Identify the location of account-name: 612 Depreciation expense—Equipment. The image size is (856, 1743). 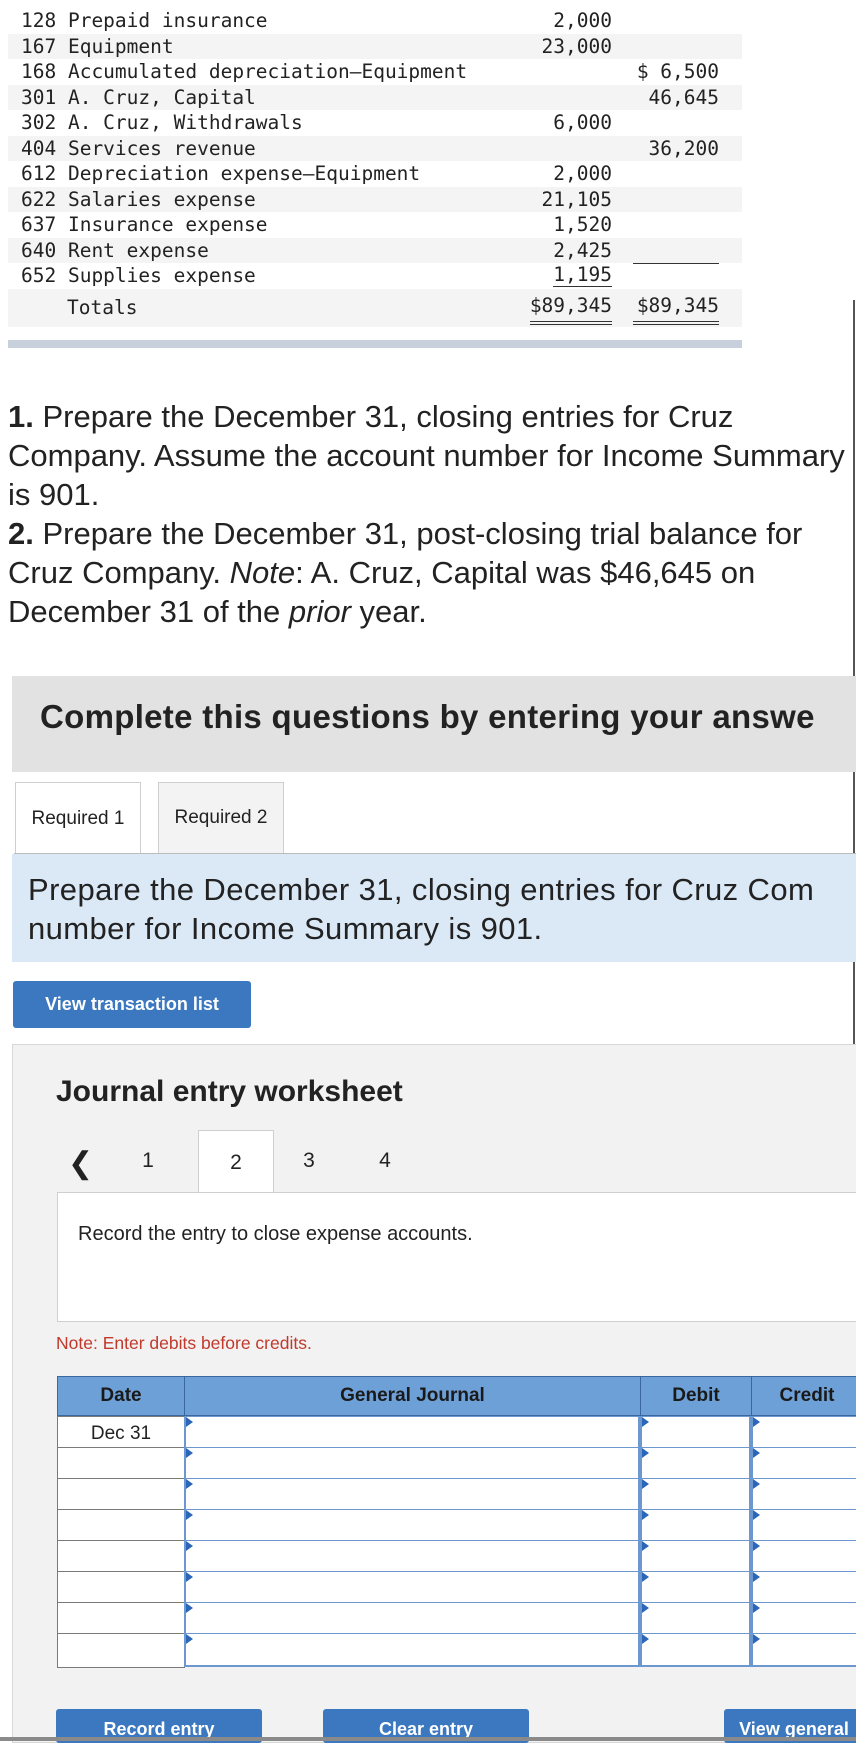
(221, 173).